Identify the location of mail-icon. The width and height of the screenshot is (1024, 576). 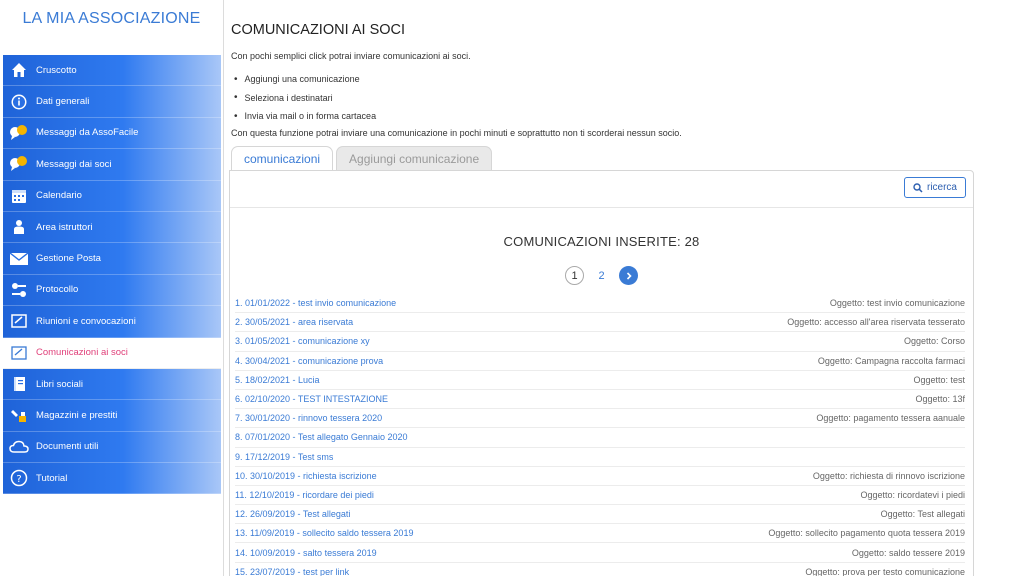
(19, 259).